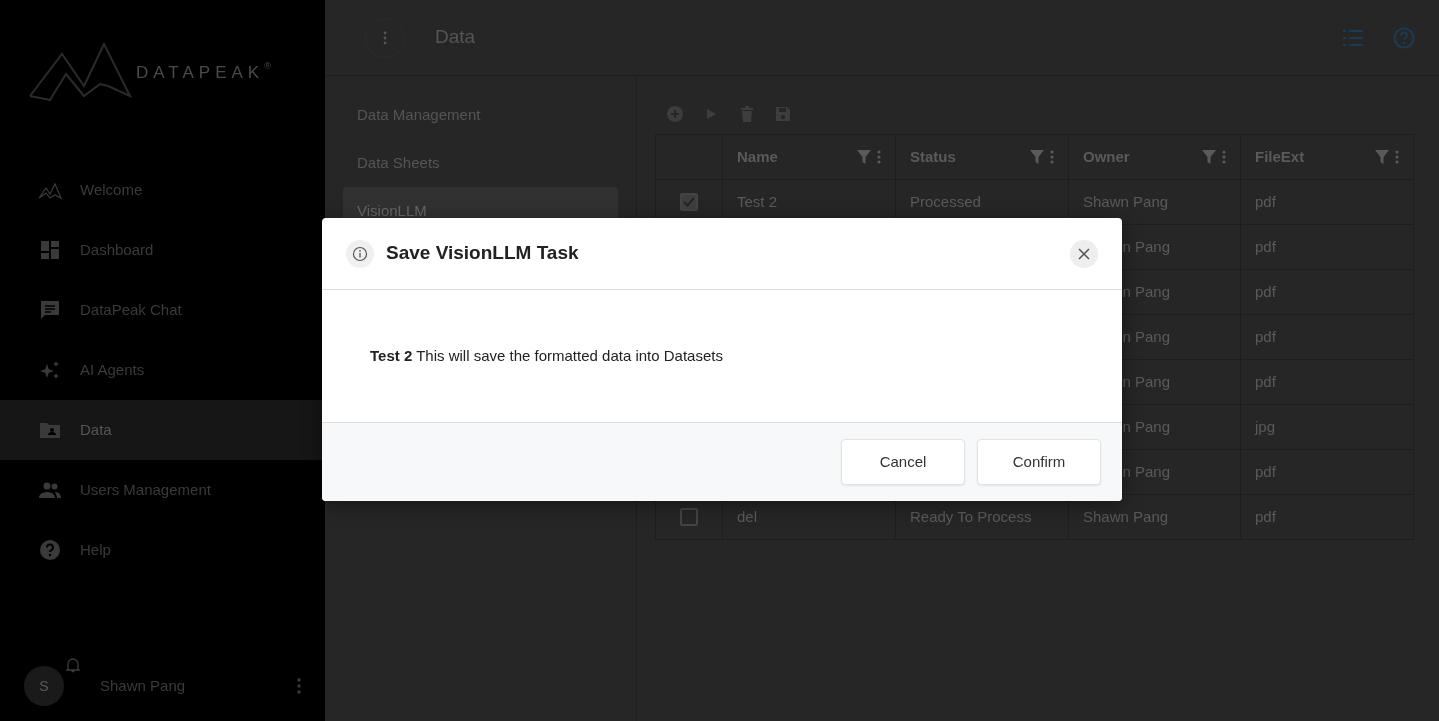  I want to click on bell-icon, so click(73, 665).